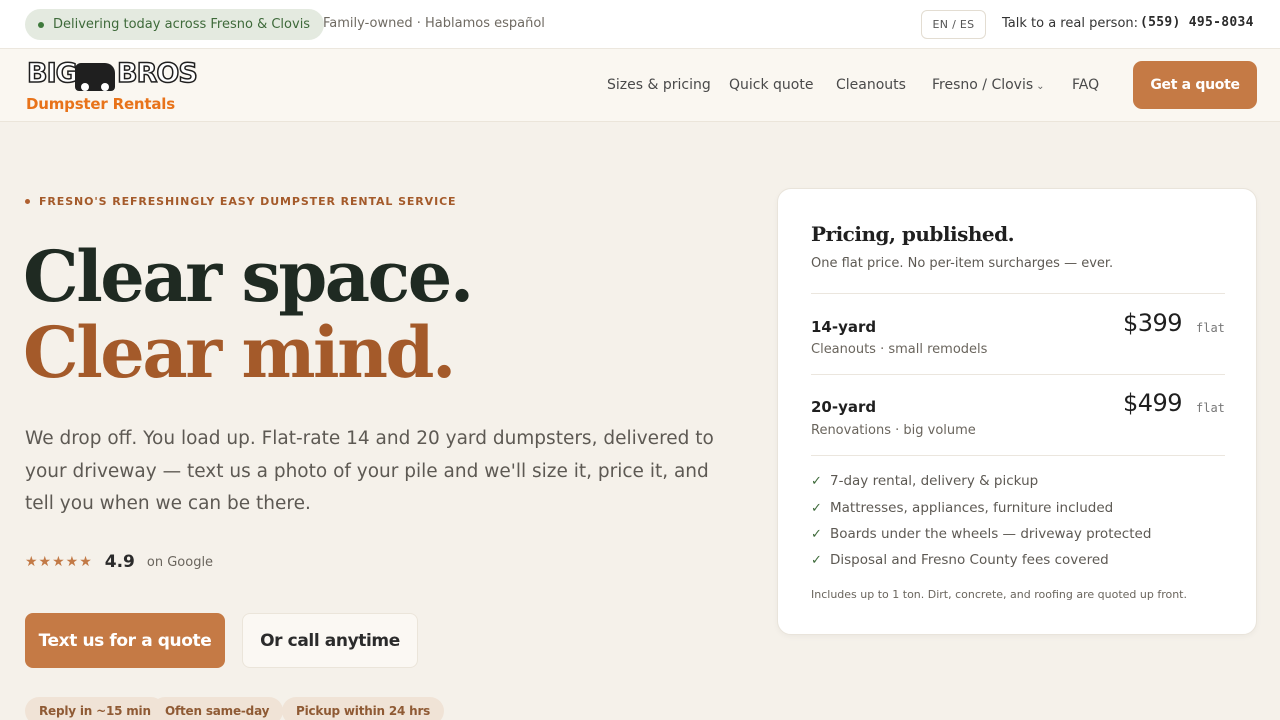 Image resolution: width=1280 pixels, height=720 pixels. Describe the element at coordinates (157, 73) in the screenshot. I see `logo-word-bros: BROS` at that location.